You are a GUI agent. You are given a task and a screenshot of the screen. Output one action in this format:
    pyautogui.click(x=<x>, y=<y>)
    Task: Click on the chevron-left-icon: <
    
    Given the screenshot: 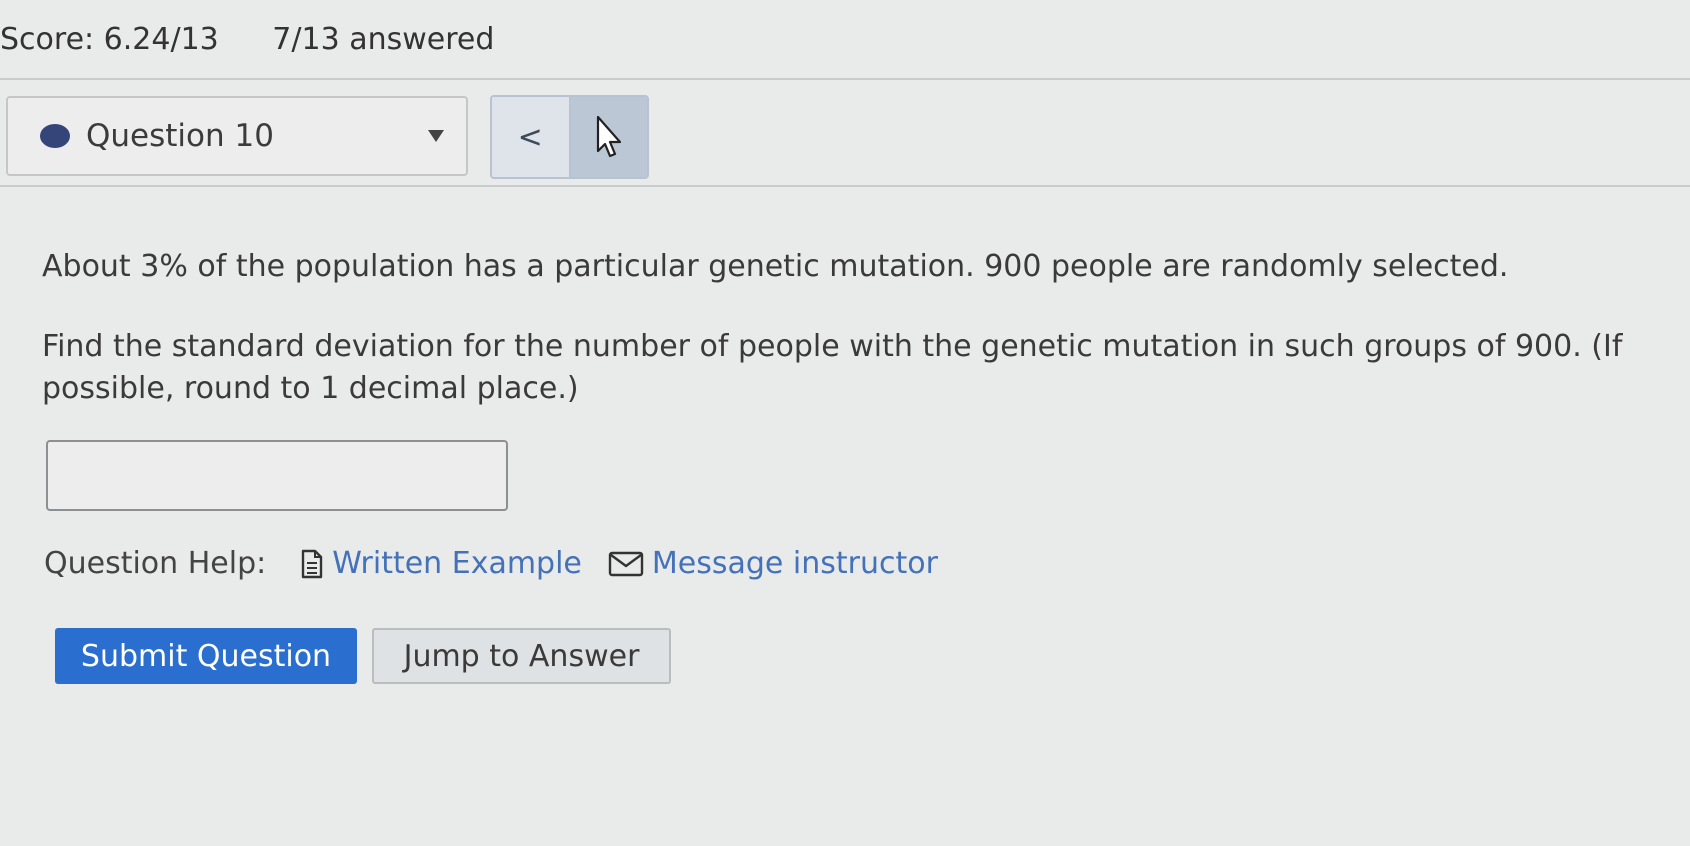 What is the action you would take?
    pyautogui.click(x=530, y=137)
    